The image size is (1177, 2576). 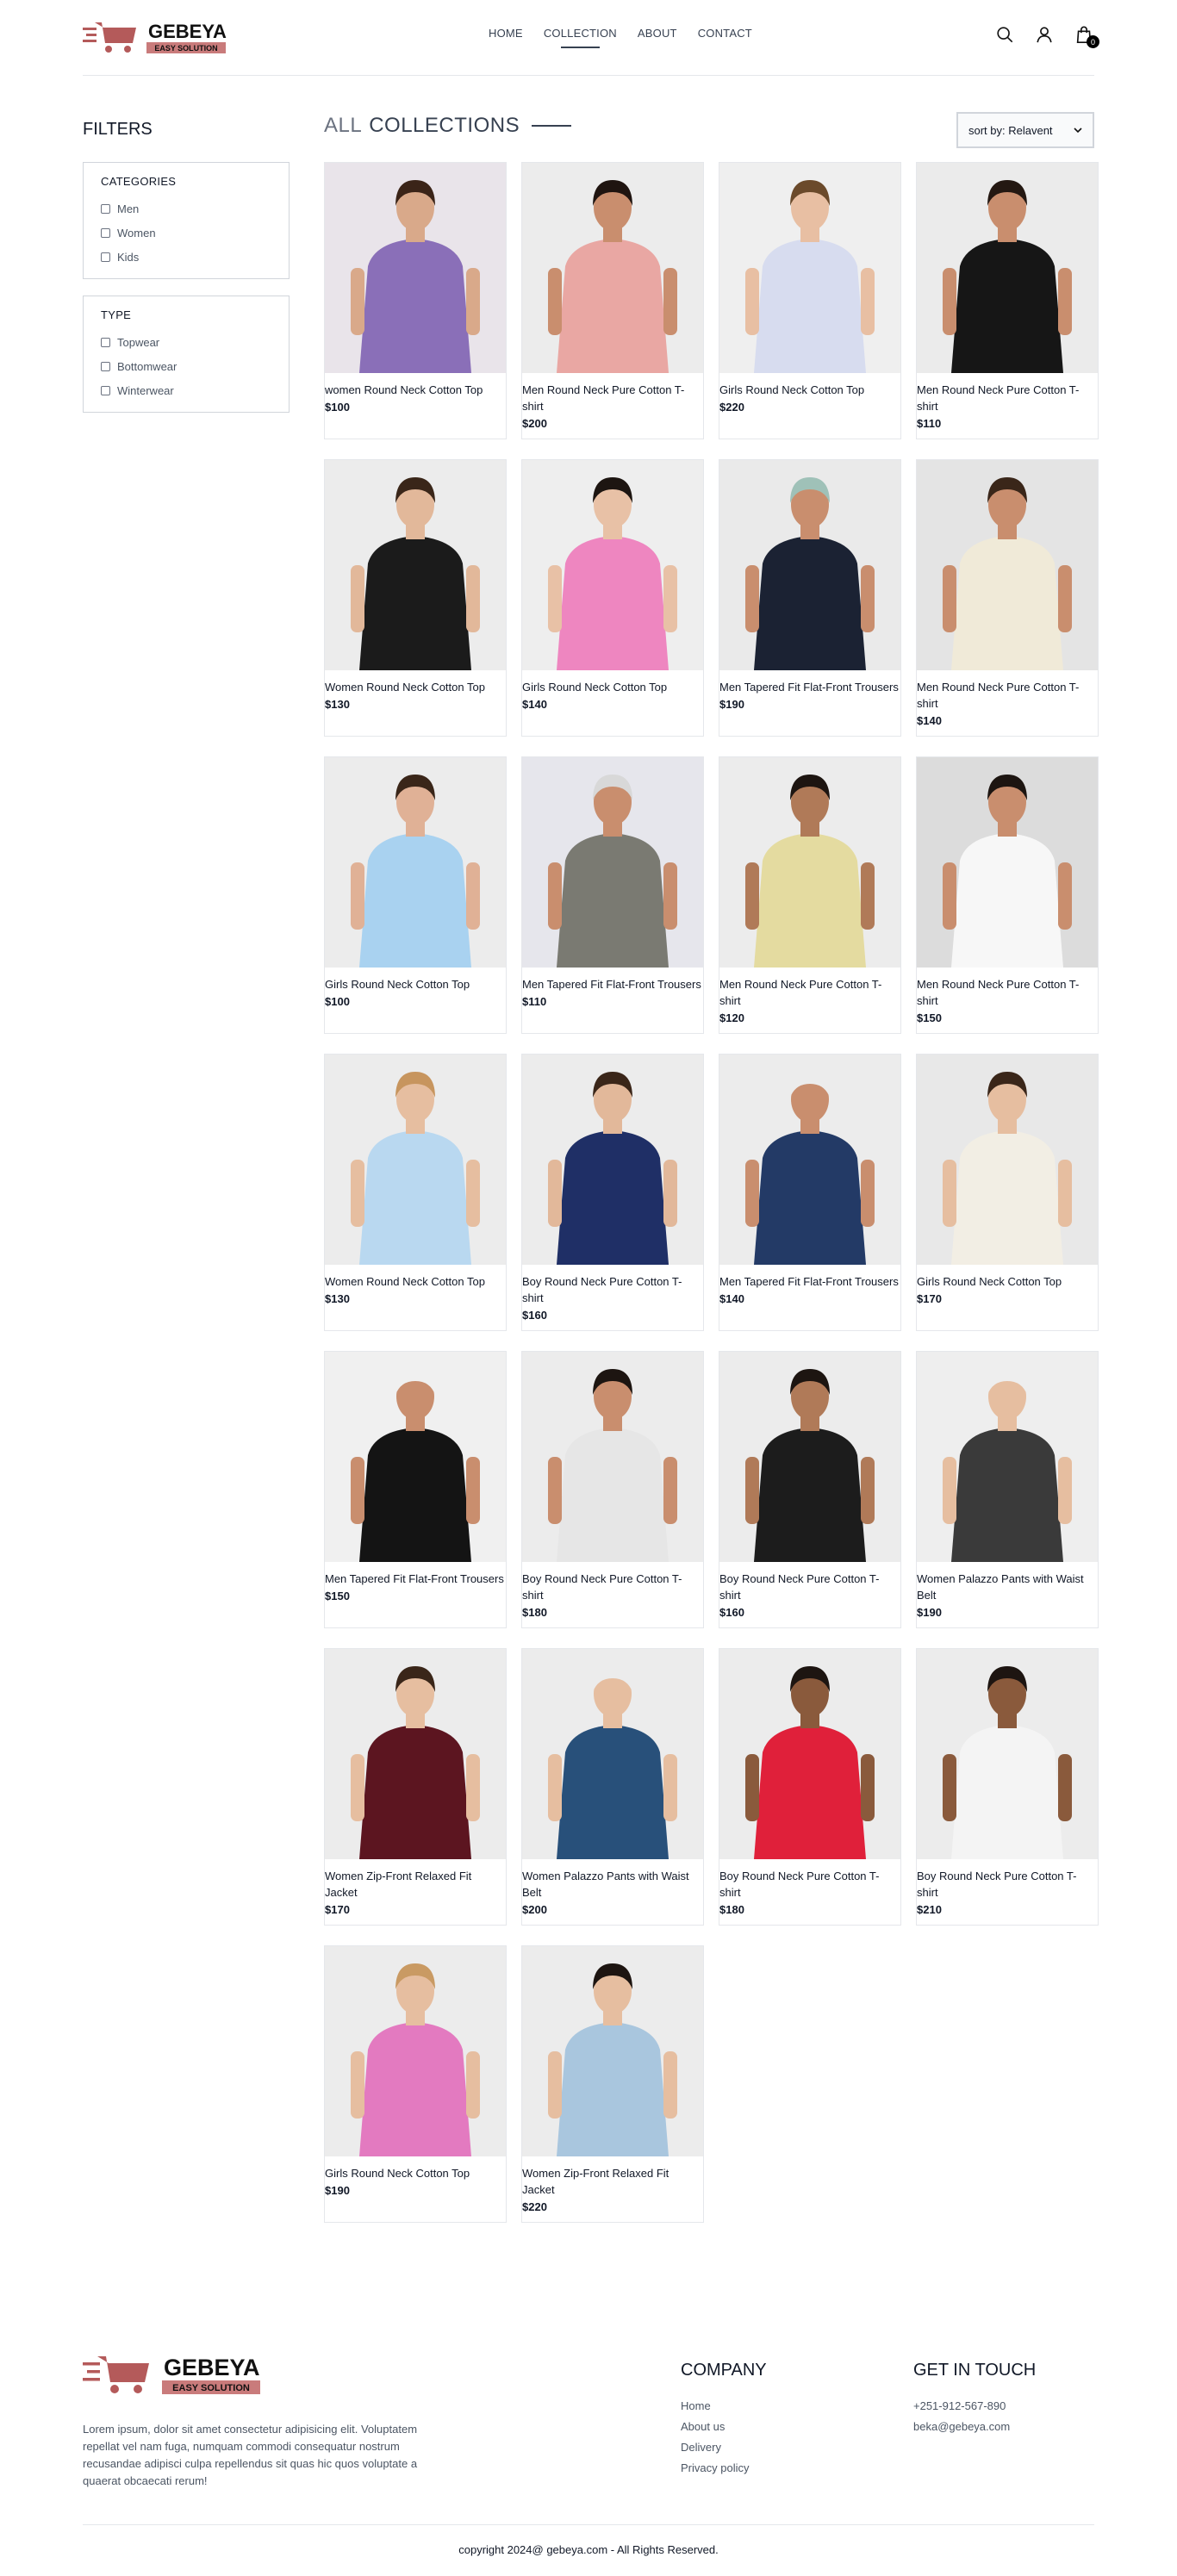 I want to click on filters-title: FILTERS, so click(x=118, y=130).